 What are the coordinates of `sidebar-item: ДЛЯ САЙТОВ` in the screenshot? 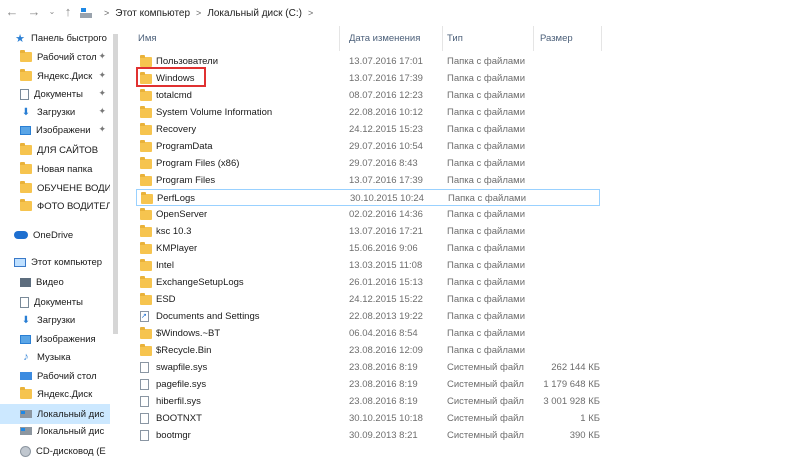 It's located at (55, 150).